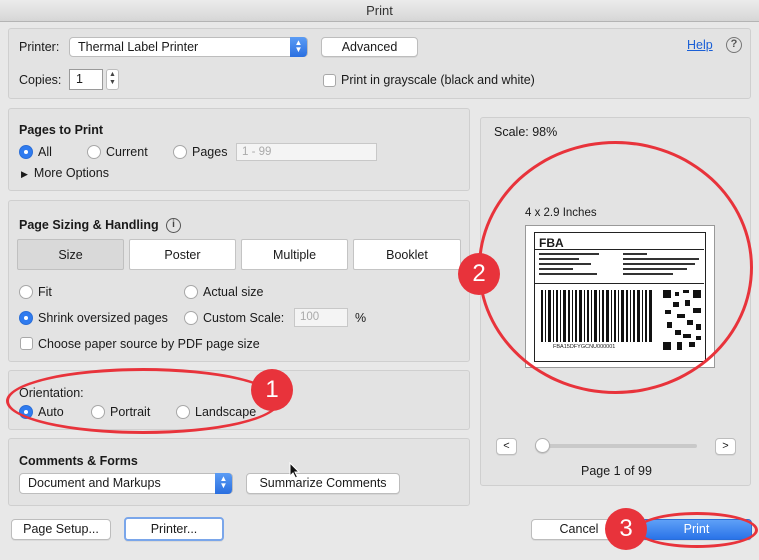 The width and height of the screenshot is (759, 560). What do you see at coordinates (127, 152) in the screenshot?
I see `current-page-label: Current` at bounding box center [127, 152].